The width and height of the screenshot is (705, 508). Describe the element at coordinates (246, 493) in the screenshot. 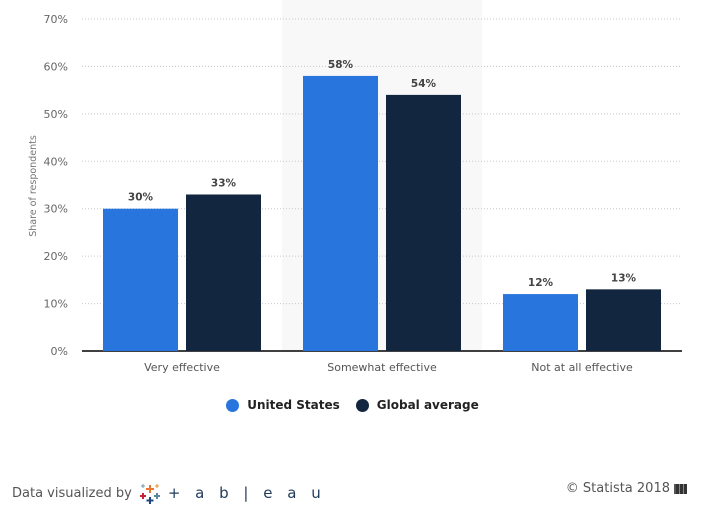

I see `tableau-wordmark: + a b | e a u` at that location.